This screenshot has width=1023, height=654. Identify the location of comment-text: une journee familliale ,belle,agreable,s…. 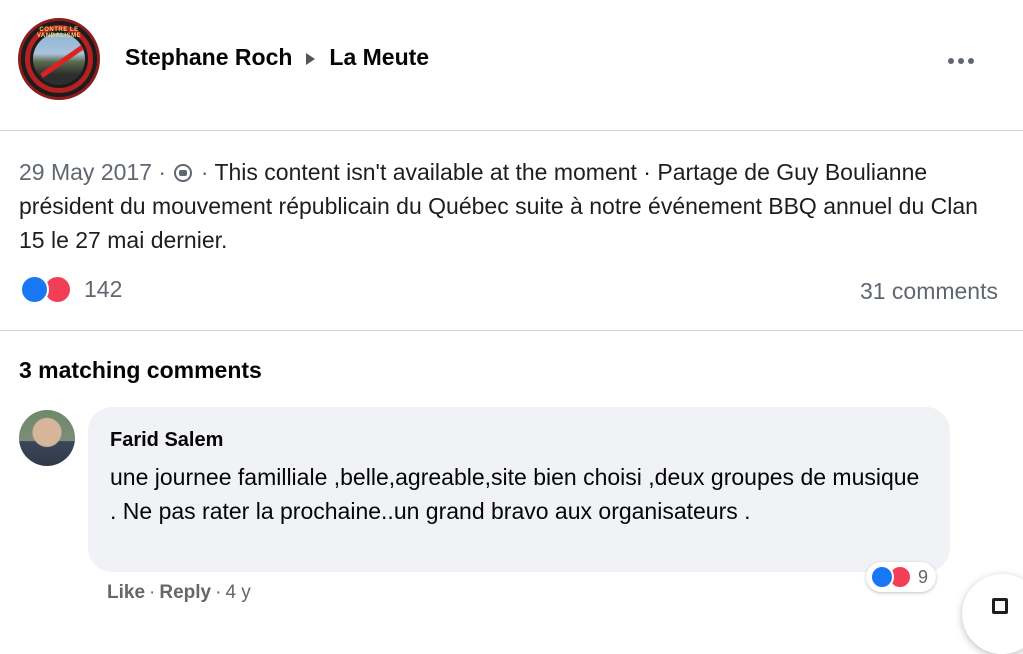
(515, 494).